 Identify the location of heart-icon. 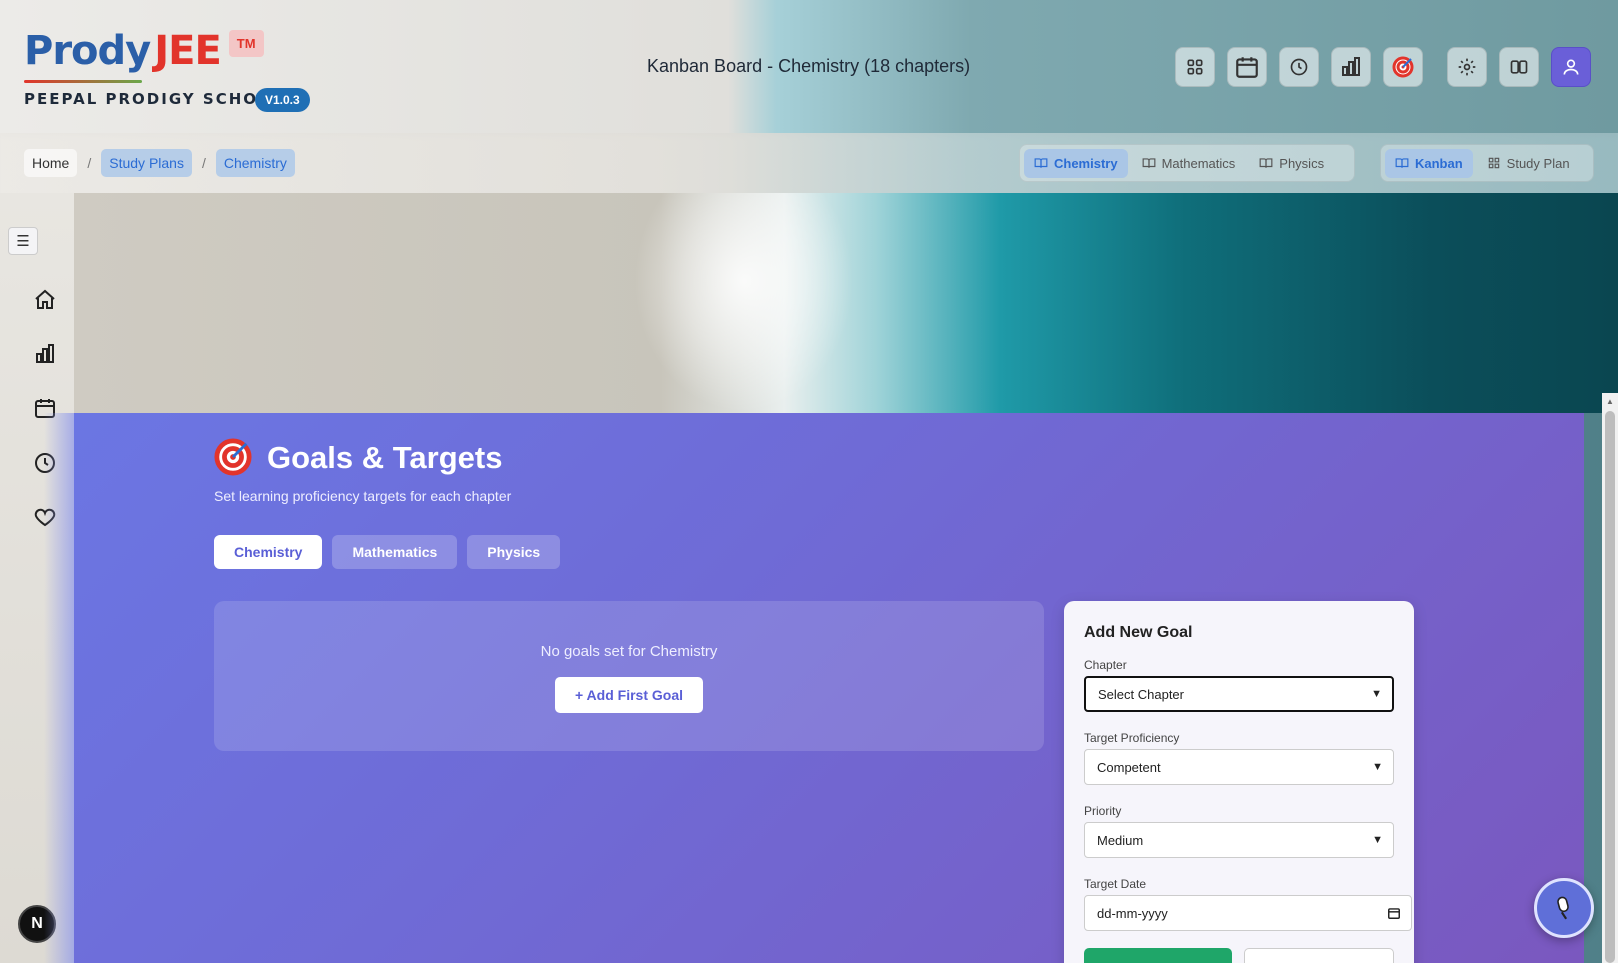
(45, 517).